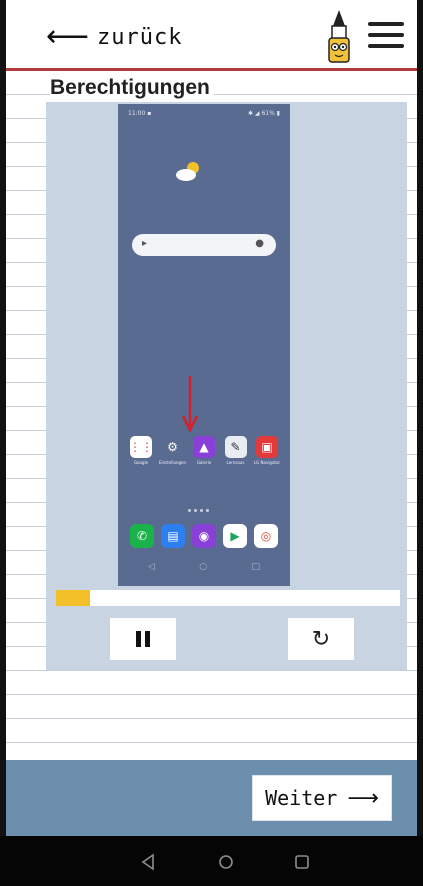  What do you see at coordinates (226, 862) in the screenshot?
I see `system-home-icon` at bounding box center [226, 862].